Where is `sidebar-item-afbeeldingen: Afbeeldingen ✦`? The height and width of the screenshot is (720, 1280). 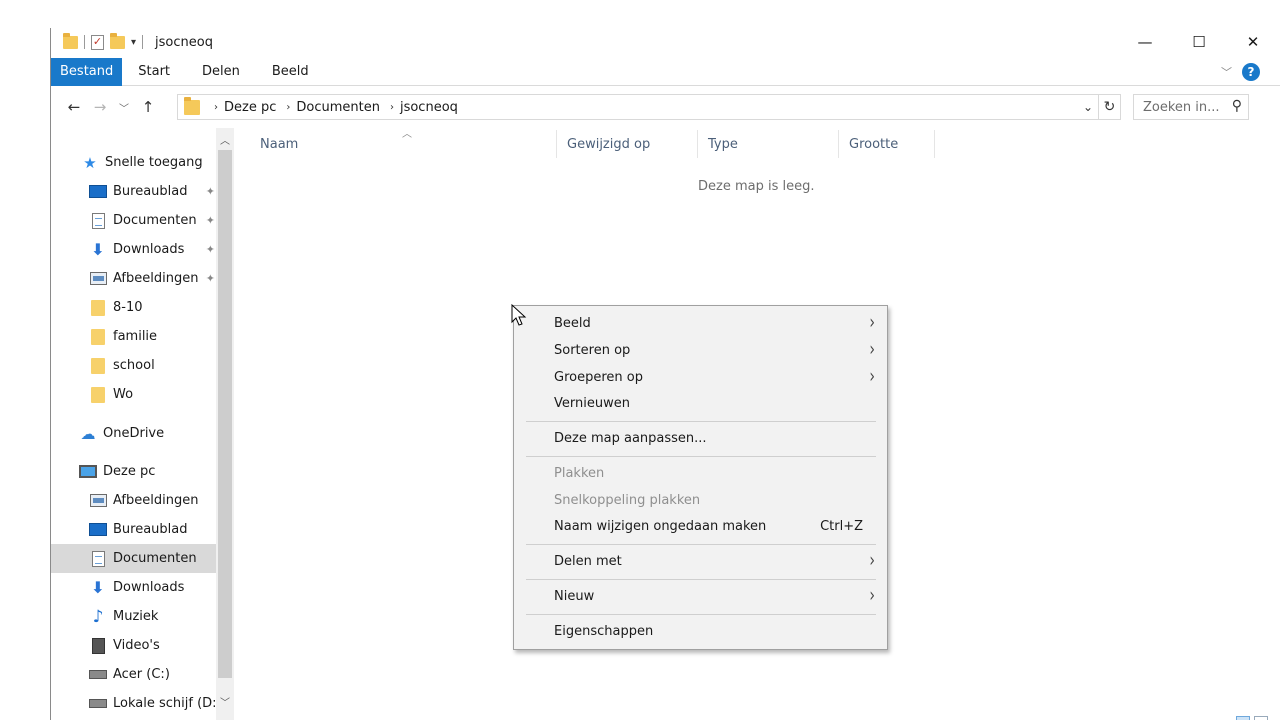 sidebar-item-afbeeldingen: Afbeeldingen ✦ is located at coordinates (152, 278).